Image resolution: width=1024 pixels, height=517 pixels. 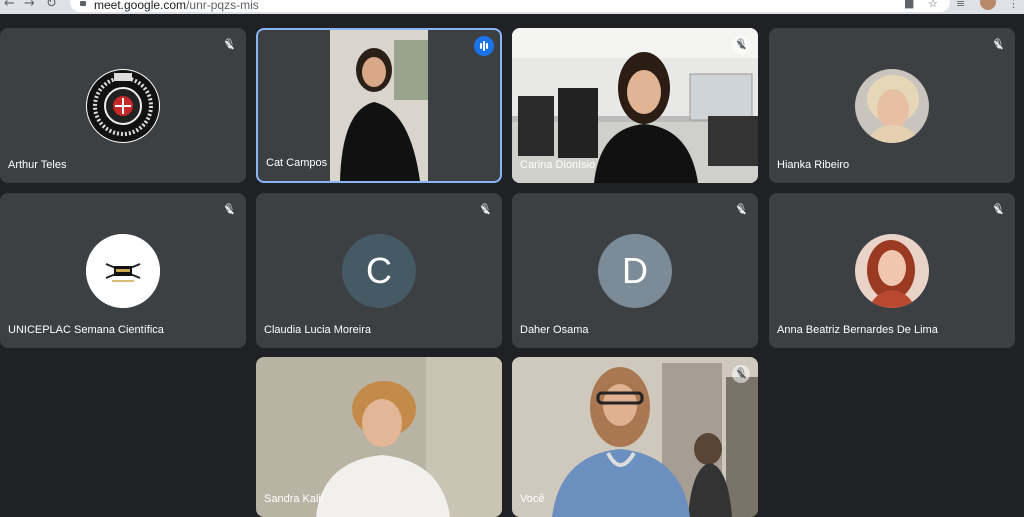 I want to click on participant-tile: 🎙 Hianka Ribeiro, so click(x=892, y=105).